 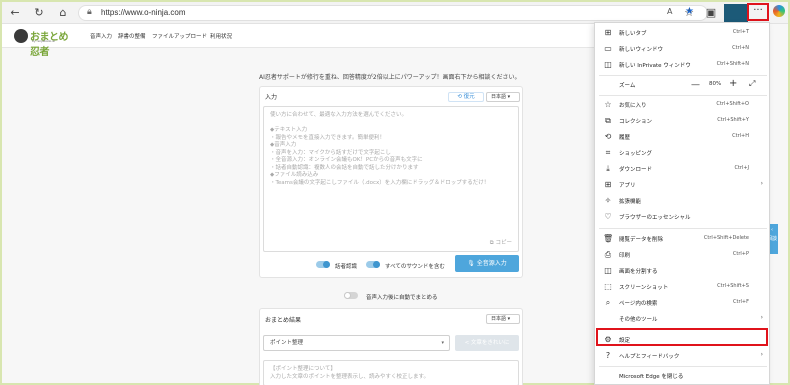 I want to click on site-logo: おまとめ忍者 by ninjabook.ai, so click(x=45, y=43).